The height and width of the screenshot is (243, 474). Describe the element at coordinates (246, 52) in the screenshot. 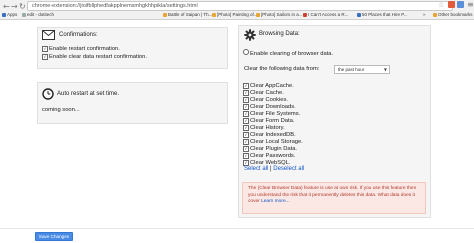

I see `enable-clearing-radio` at that location.